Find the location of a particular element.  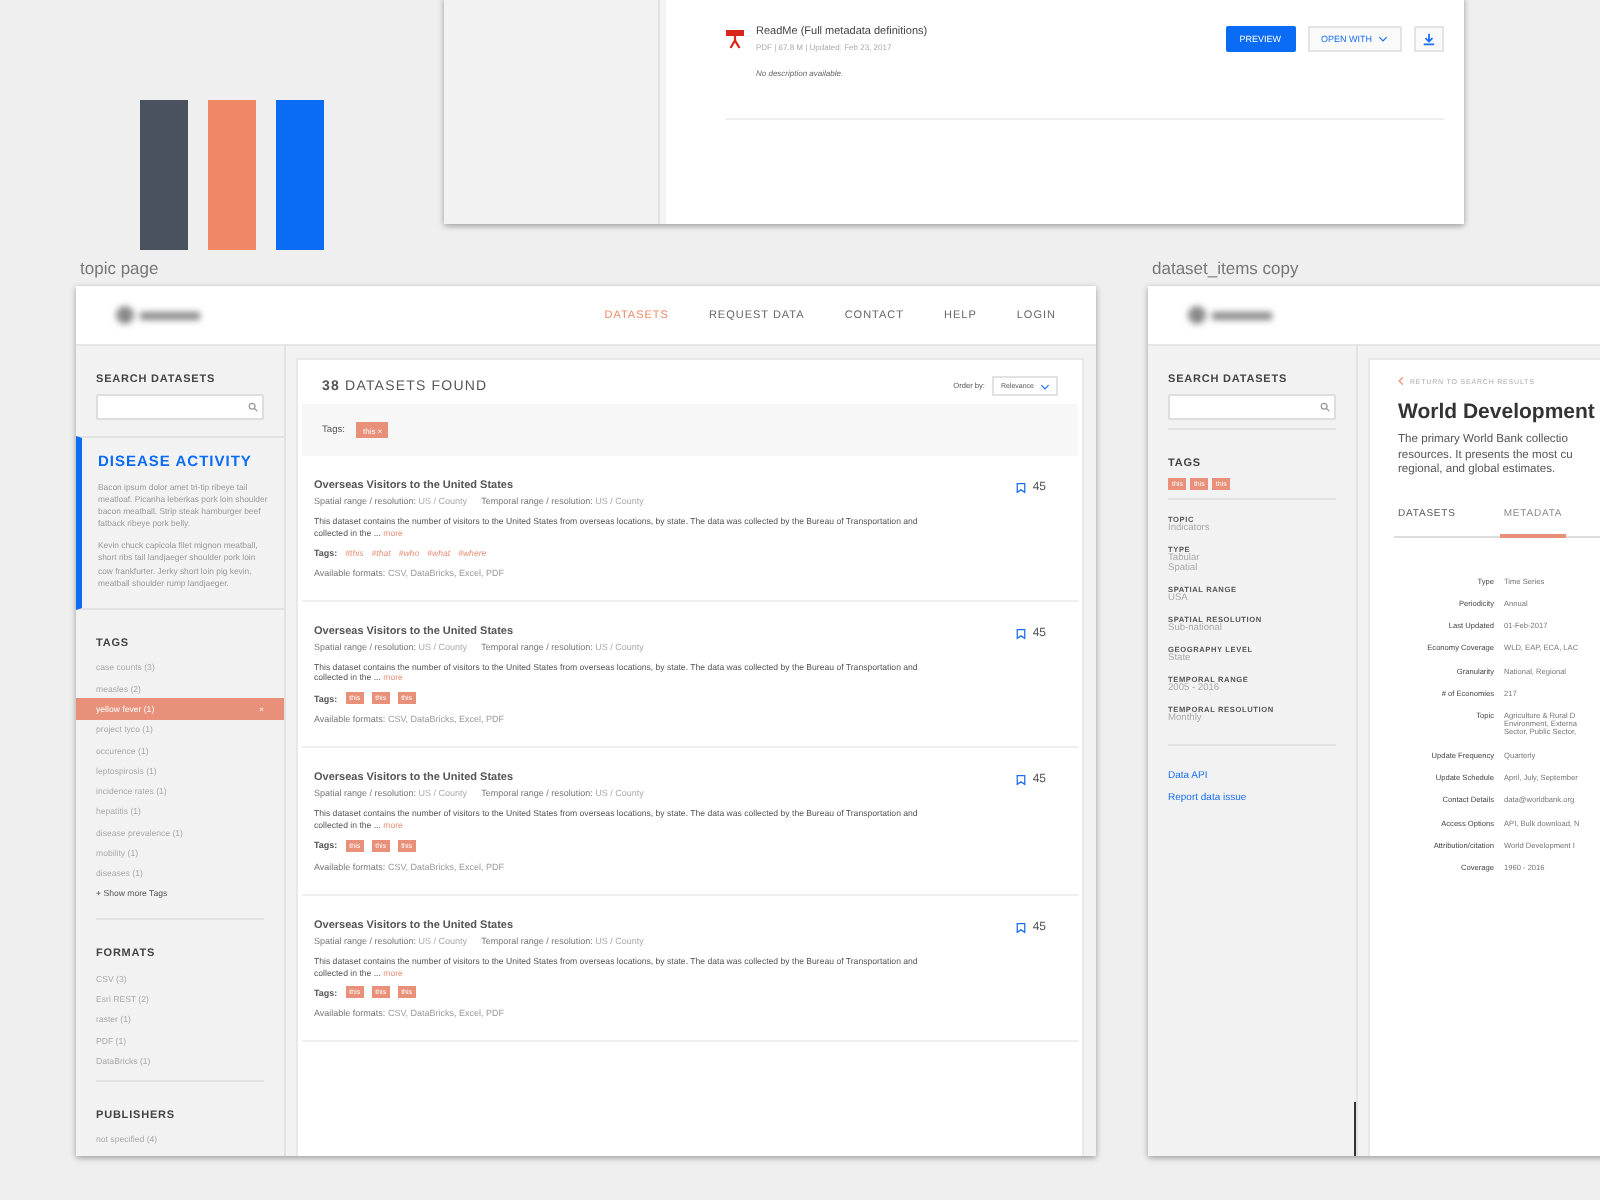

artboard-label: topic page is located at coordinates (119, 268).